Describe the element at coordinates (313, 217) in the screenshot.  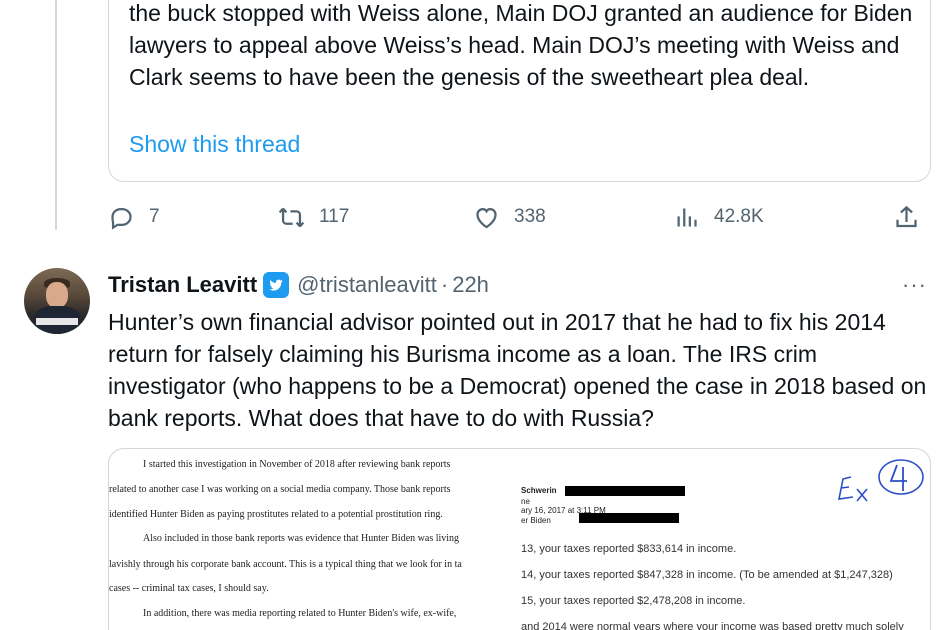
I see `retweet-button: 117` at that location.